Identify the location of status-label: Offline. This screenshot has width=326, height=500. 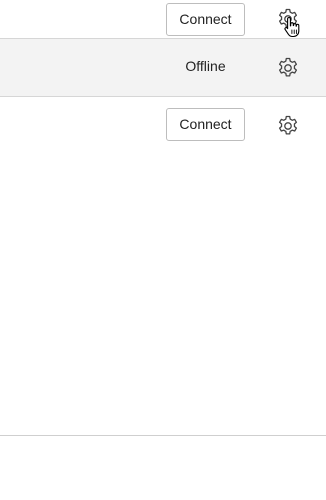
(205, 66).